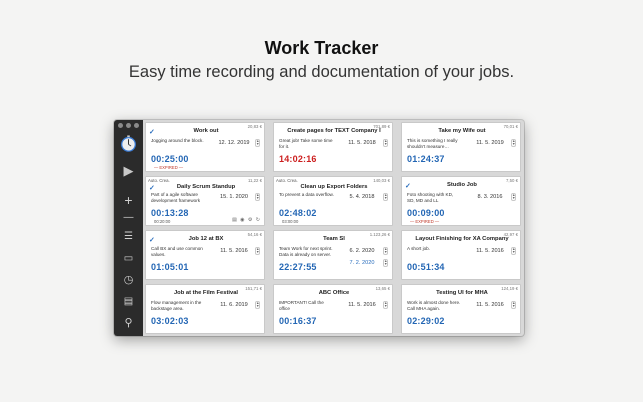 The height and width of the screenshot is (402, 643). I want to click on window-controls, so click(128, 125).